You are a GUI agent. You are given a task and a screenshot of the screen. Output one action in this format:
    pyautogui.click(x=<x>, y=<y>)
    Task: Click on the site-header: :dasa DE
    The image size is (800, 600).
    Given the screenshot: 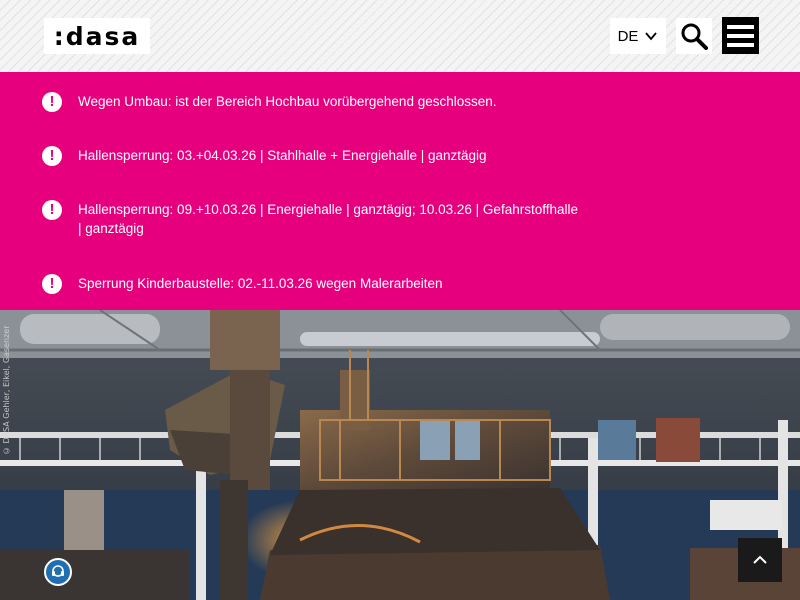 What is the action you would take?
    pyautogui.click(x=400, y=36)
    